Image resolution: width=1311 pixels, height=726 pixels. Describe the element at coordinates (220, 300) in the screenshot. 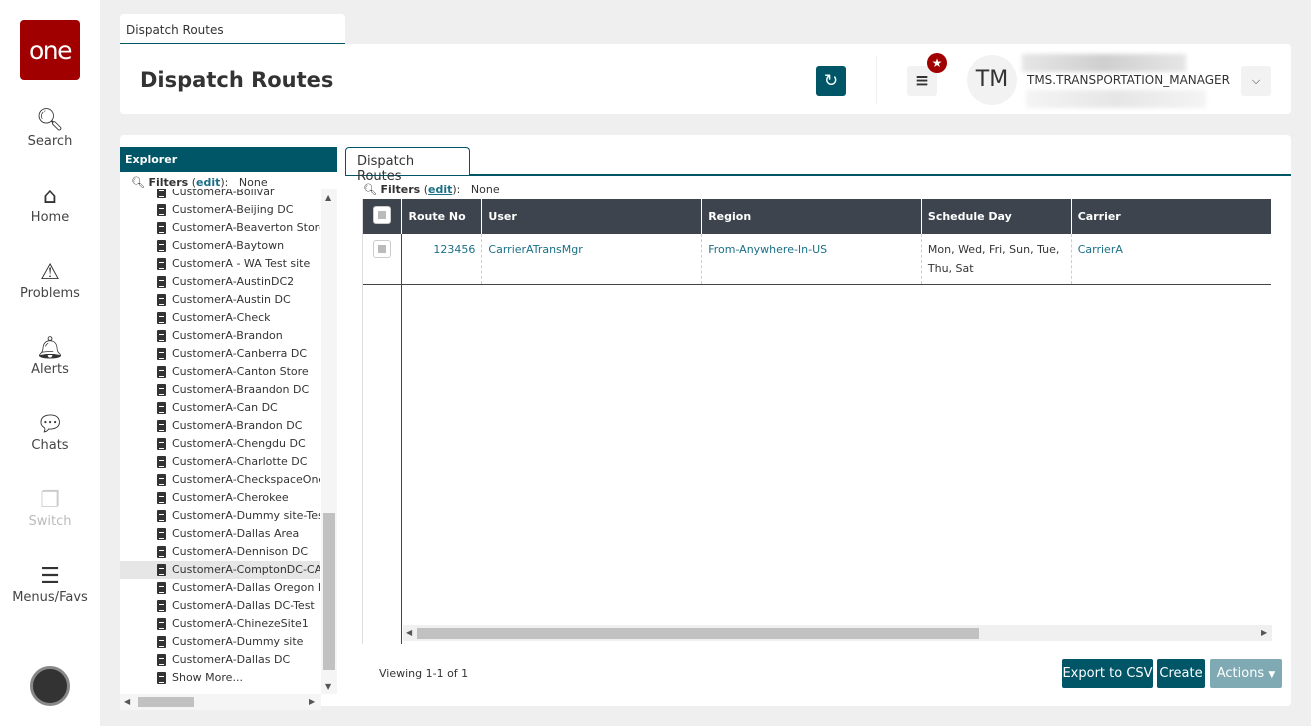

I see `tree-item: CustomerA-Austin DC` at that location.